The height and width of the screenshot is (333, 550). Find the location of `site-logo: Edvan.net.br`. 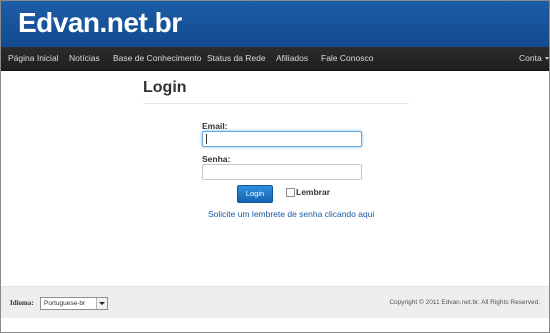

site-logo: Edvan.net.br is located at coordinates (100, 23).